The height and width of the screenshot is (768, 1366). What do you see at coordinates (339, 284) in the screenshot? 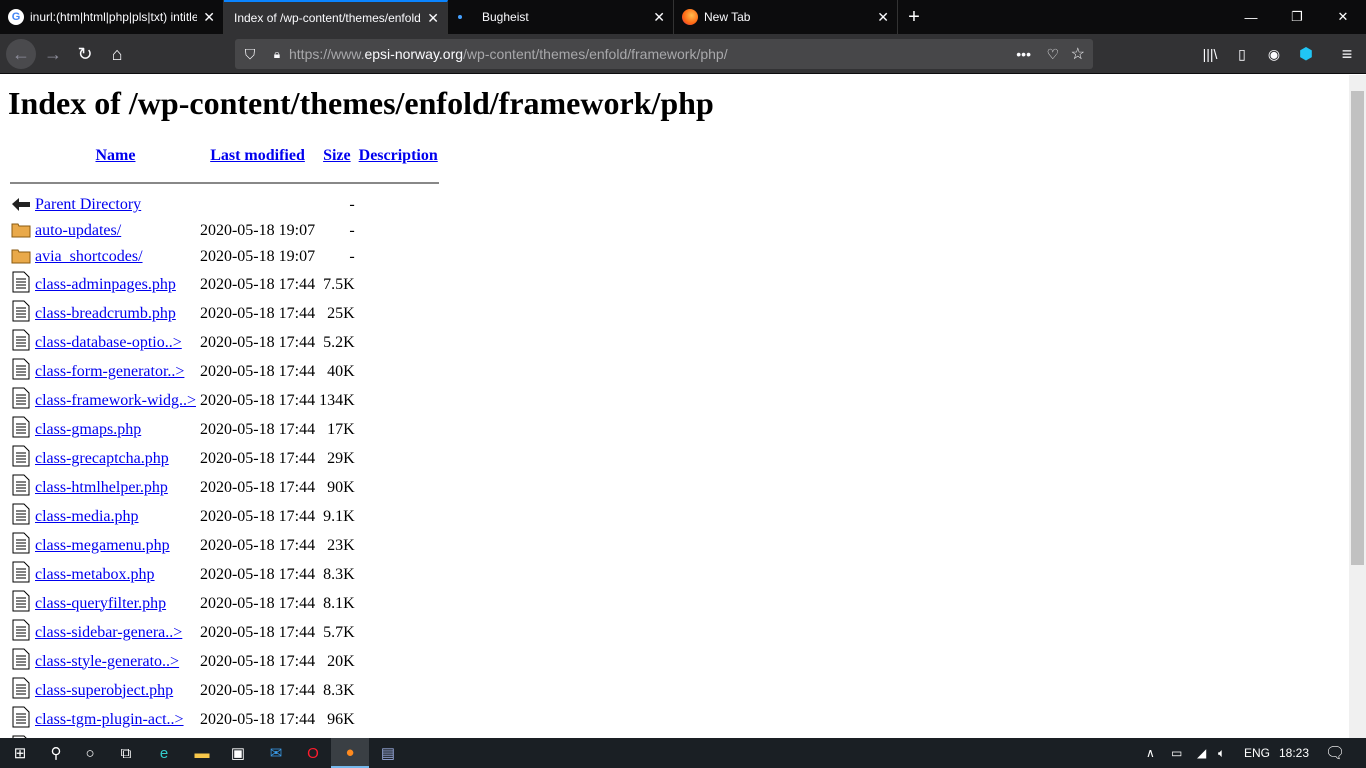
I see `file-size: 7.5K` at bounding box center [339, 284].